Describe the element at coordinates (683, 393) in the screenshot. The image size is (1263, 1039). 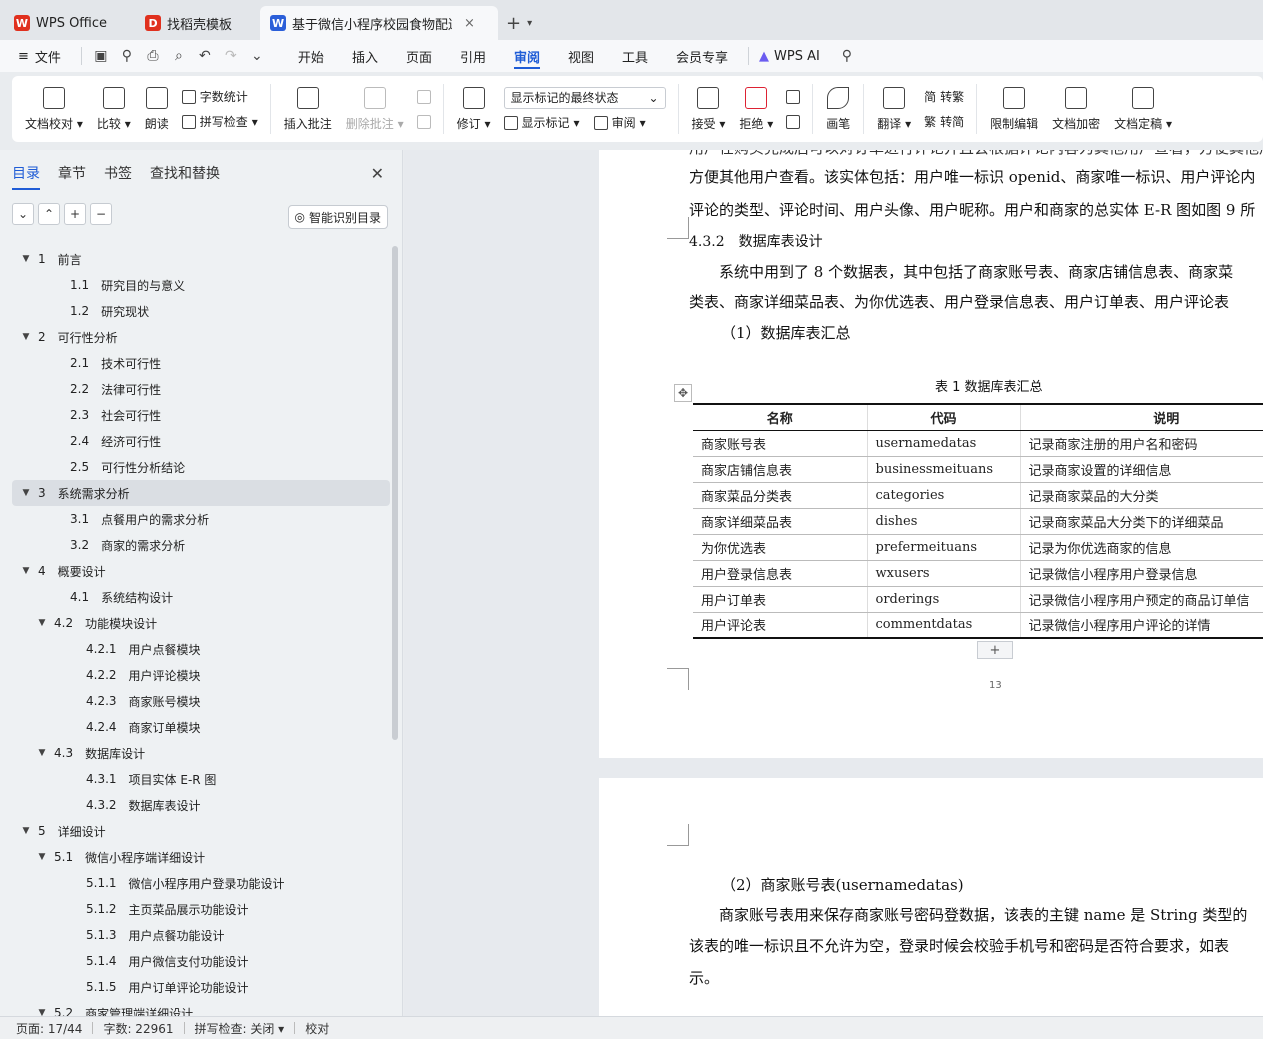
I see `table-move-handle-icon: ✥` at that location.